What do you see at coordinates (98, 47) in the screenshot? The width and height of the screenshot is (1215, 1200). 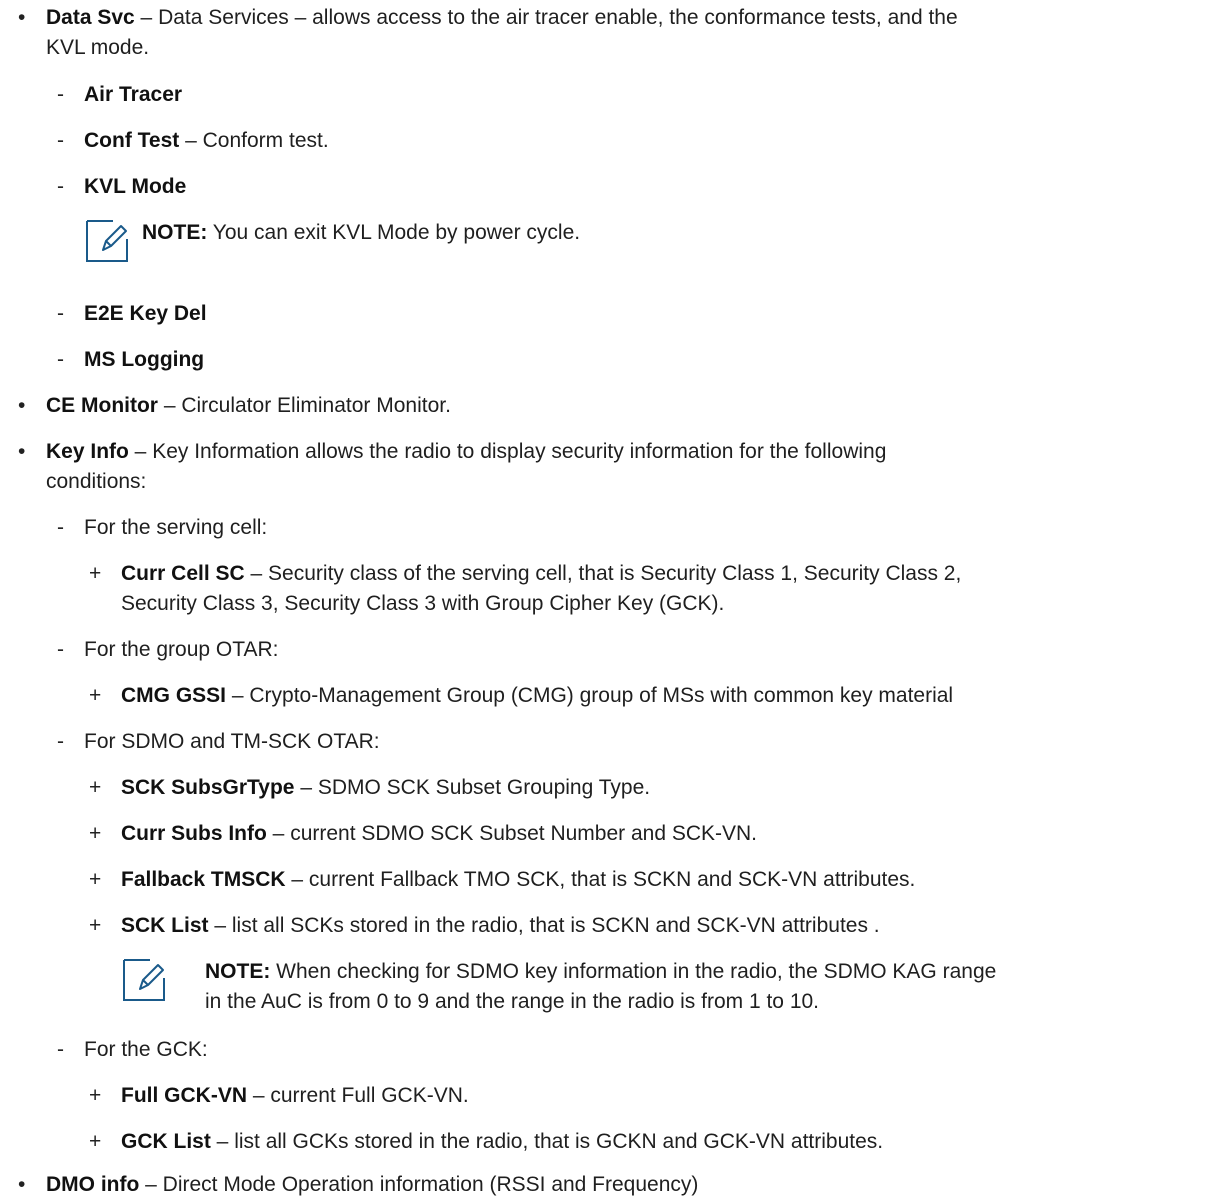 I see `data-svc-line2: KVL mode.` at bounding box center [98, 47].